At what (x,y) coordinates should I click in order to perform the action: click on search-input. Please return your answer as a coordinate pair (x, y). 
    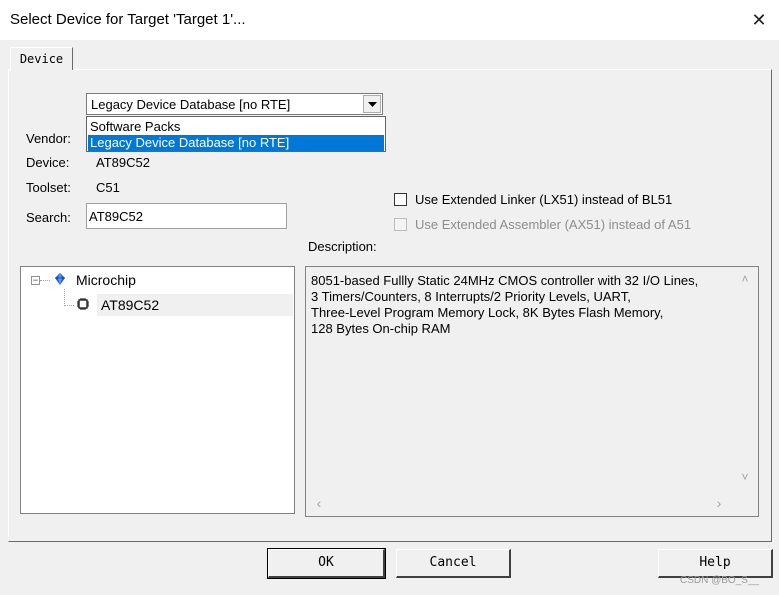
    Looking at the image, I should click on (186, 216).